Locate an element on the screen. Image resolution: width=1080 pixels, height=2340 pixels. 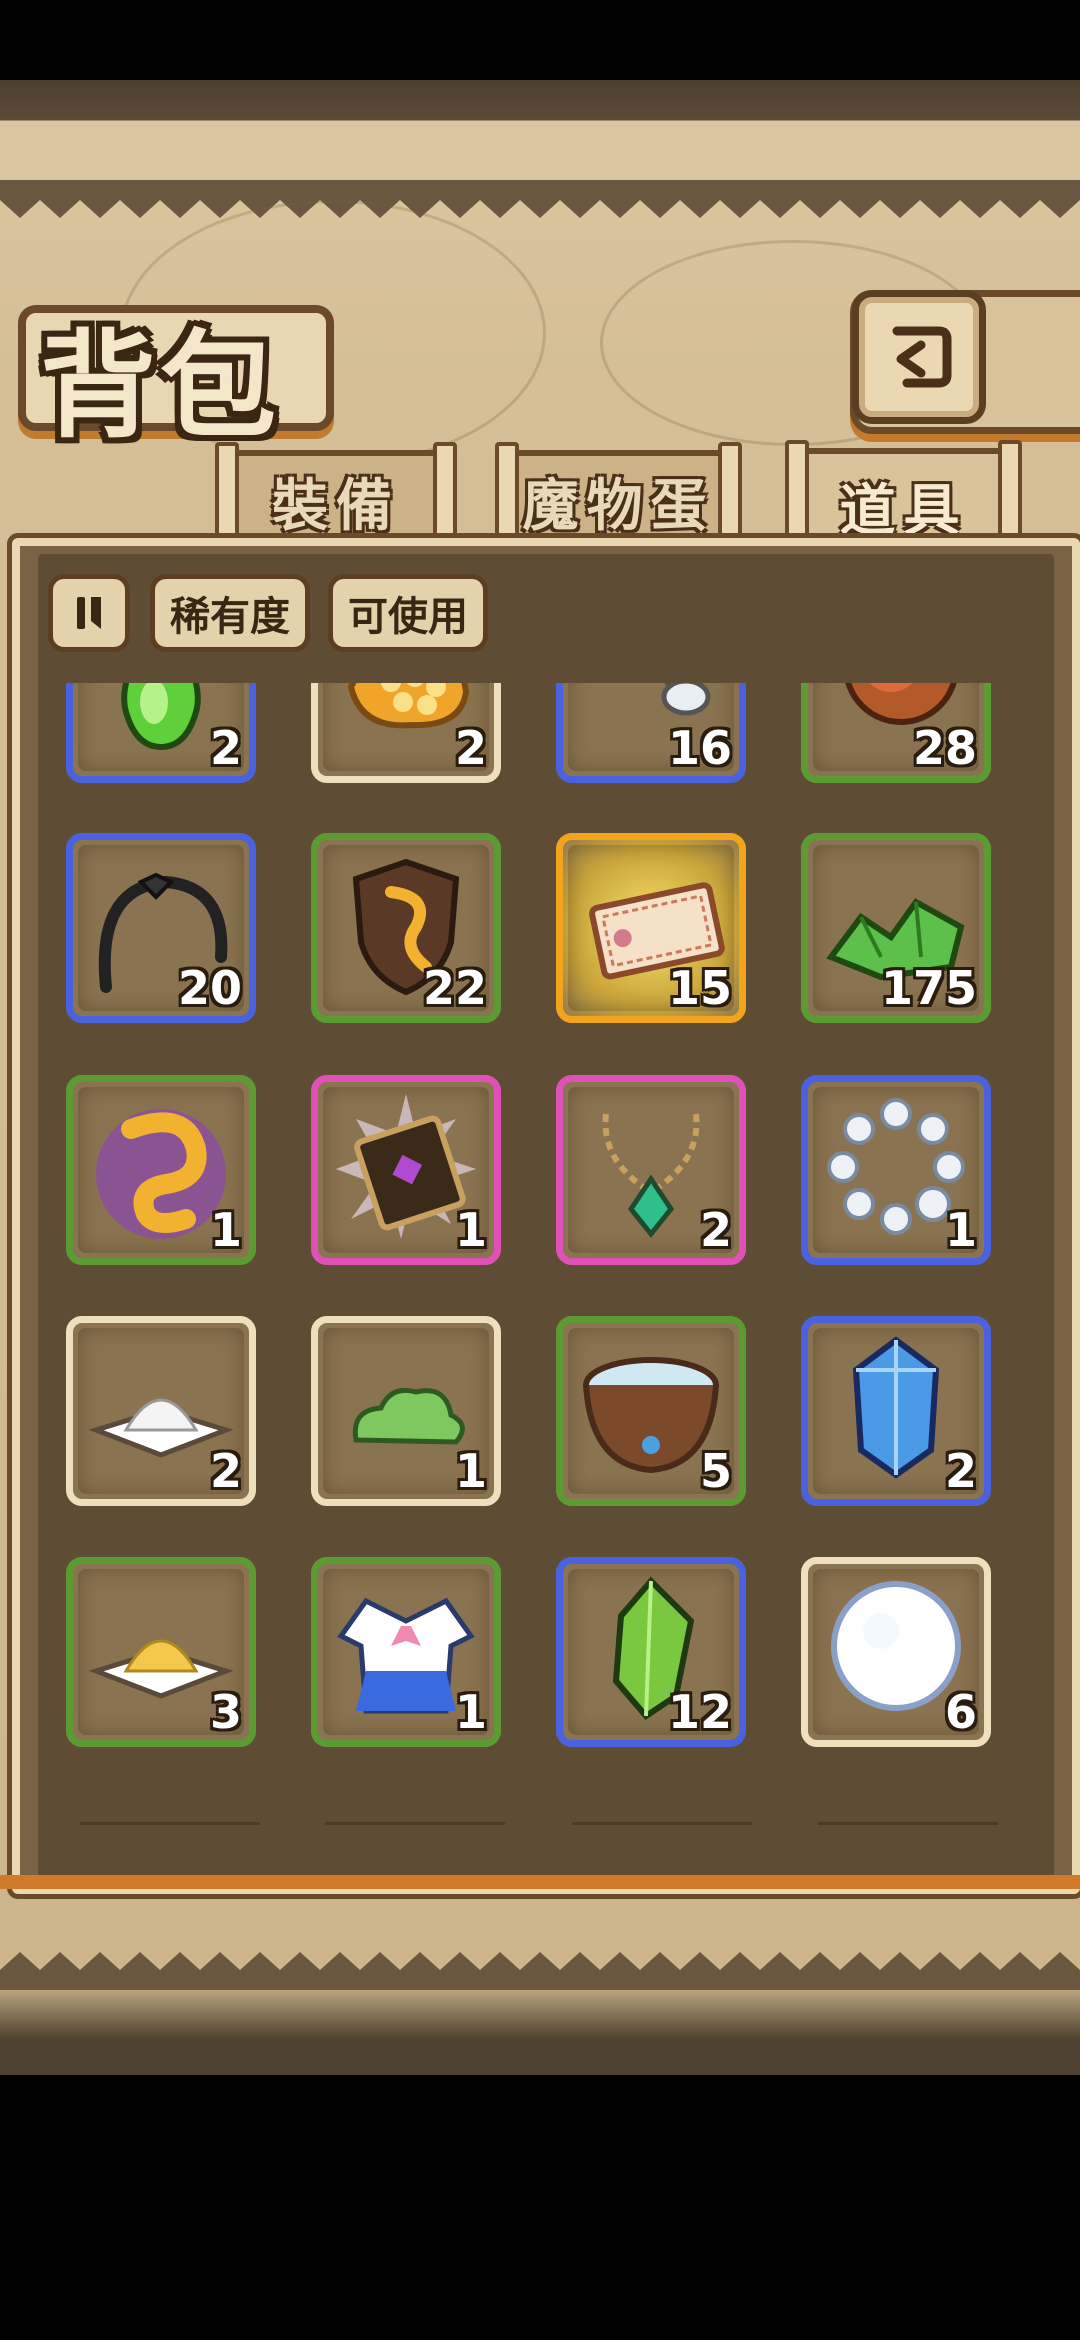
filter-rarity-button: 稀有度 is located at coordinates (230, 613).